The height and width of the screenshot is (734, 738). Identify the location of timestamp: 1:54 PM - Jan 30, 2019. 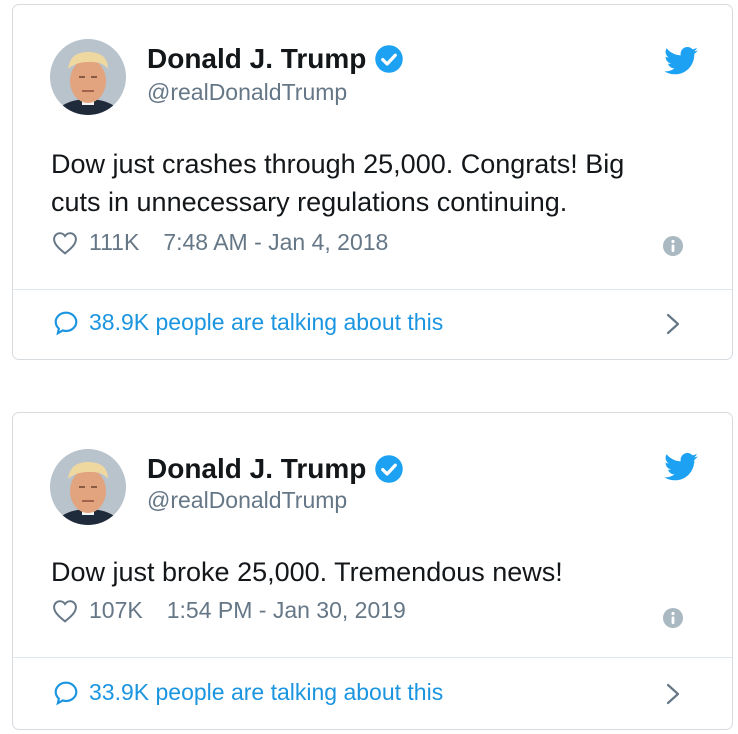
(286, 610).